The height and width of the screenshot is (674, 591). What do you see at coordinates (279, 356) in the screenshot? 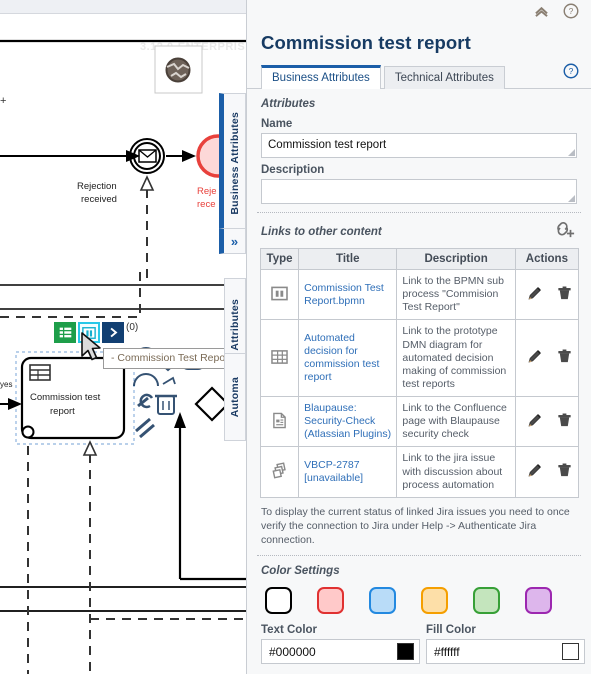
I see `dmn-table-icon` at bounding box center [279, 356].